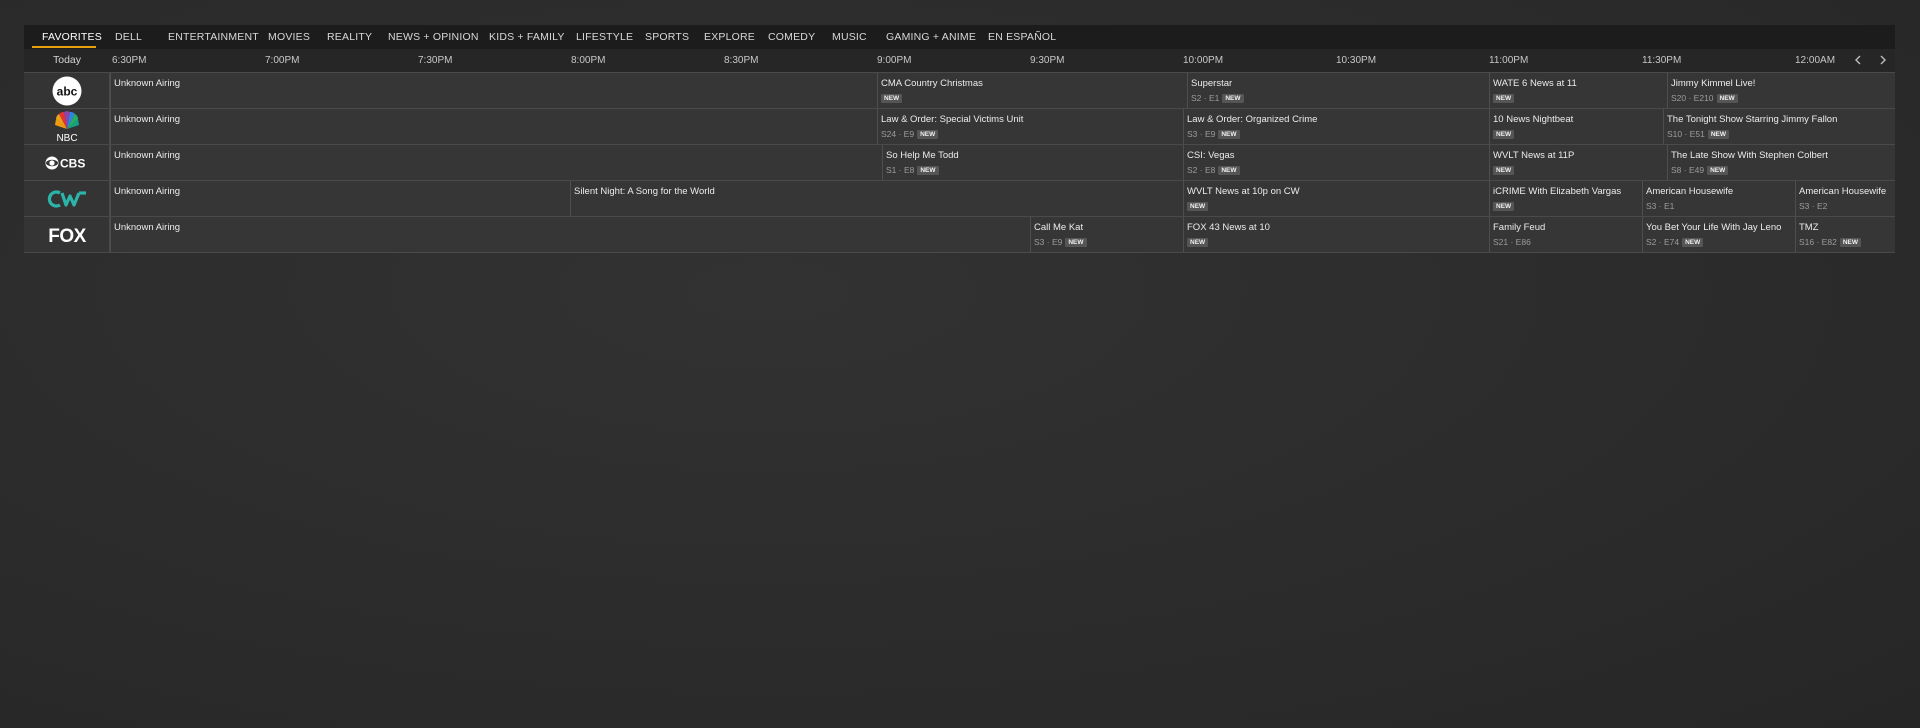  Describe the element at coordinates (1201, 134) in the screenshot. I see `episode-info: S3 · E9` at that location.